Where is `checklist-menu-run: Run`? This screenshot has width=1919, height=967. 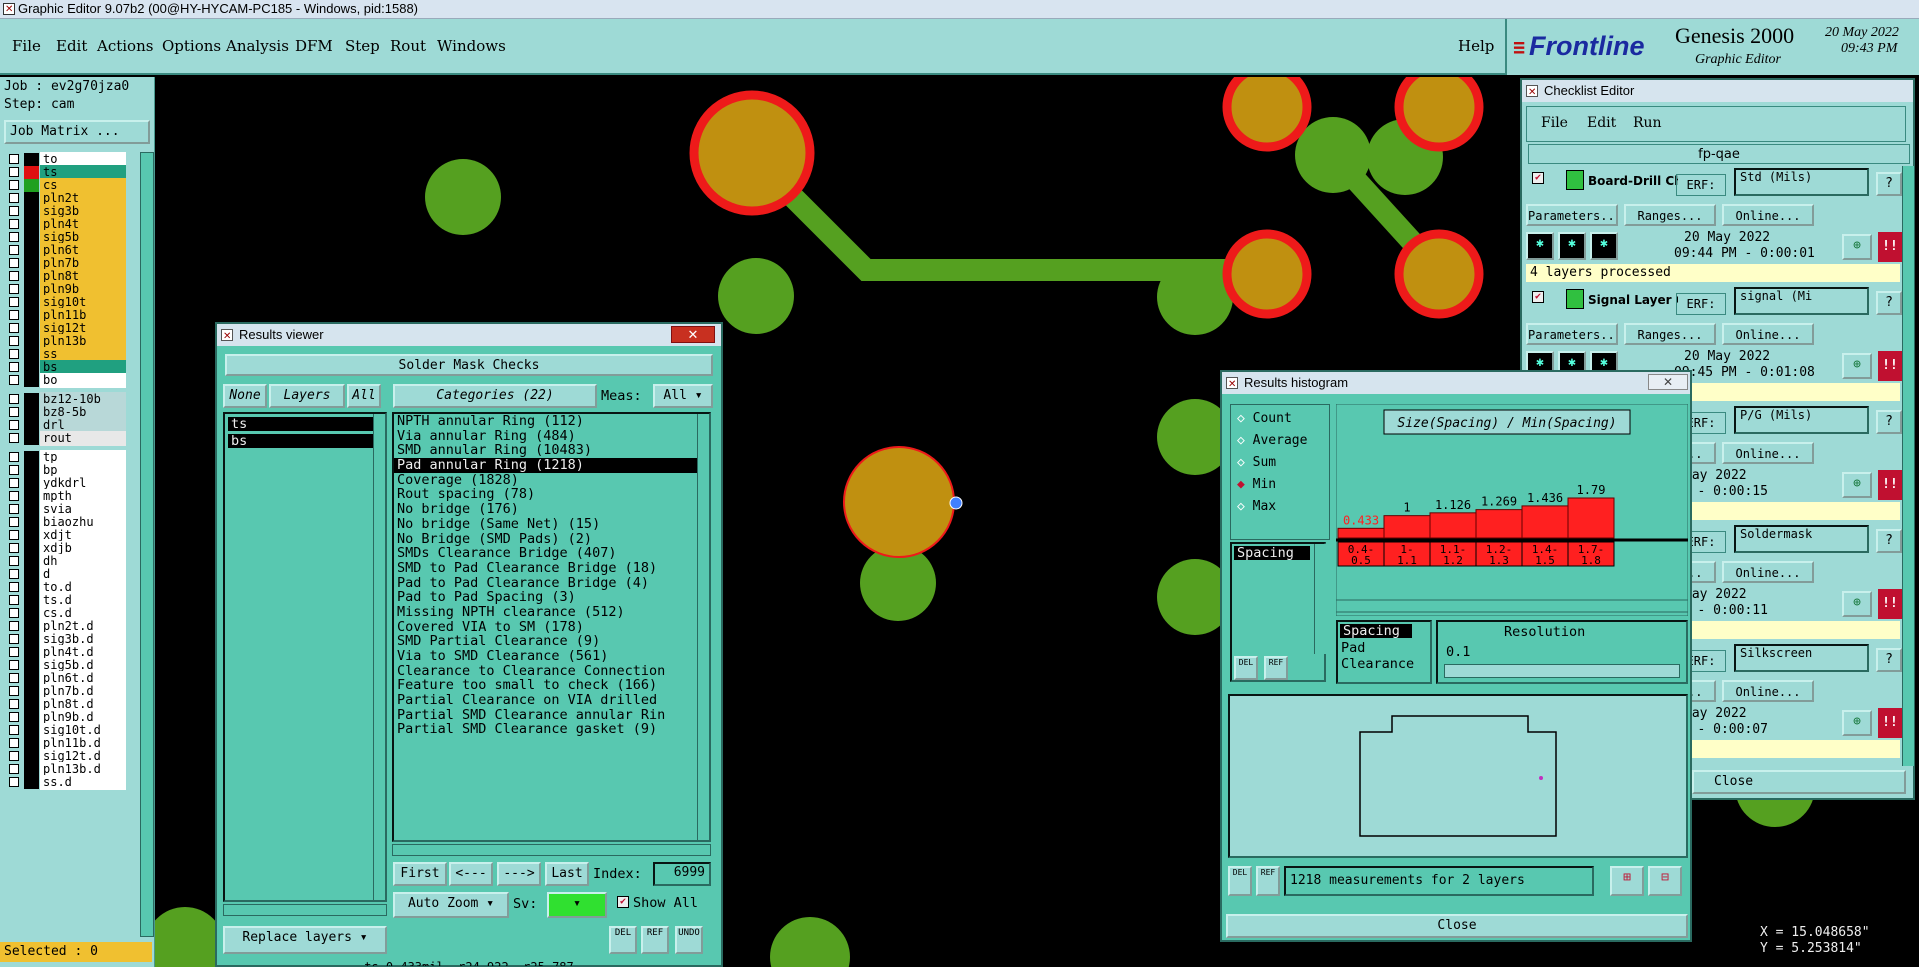 checklist-menu-run: Run is located at coordinates (1647, 123).